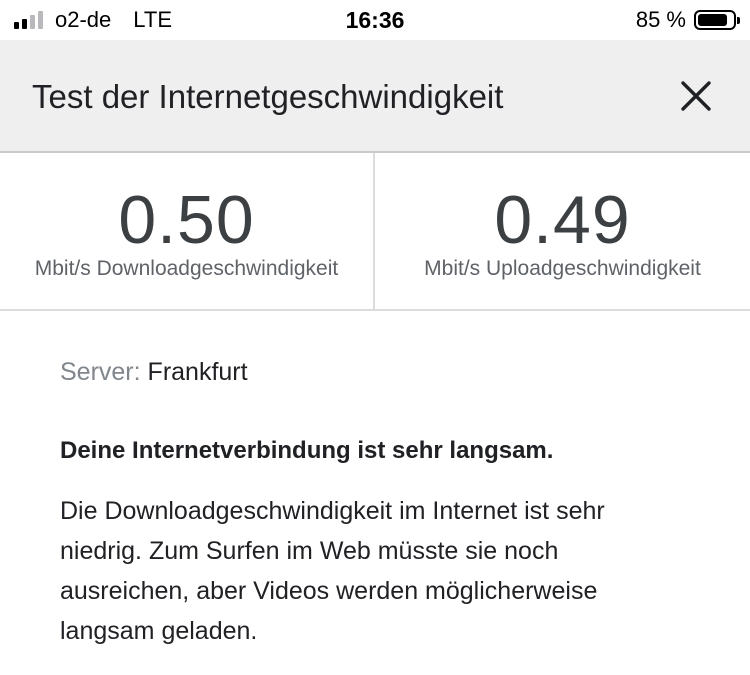 The width and height of the screenshot is (750, 675). Describe the element at coordinates (186, 220) in the screenshot. I see `download-speed-value: 0.50` at that location.